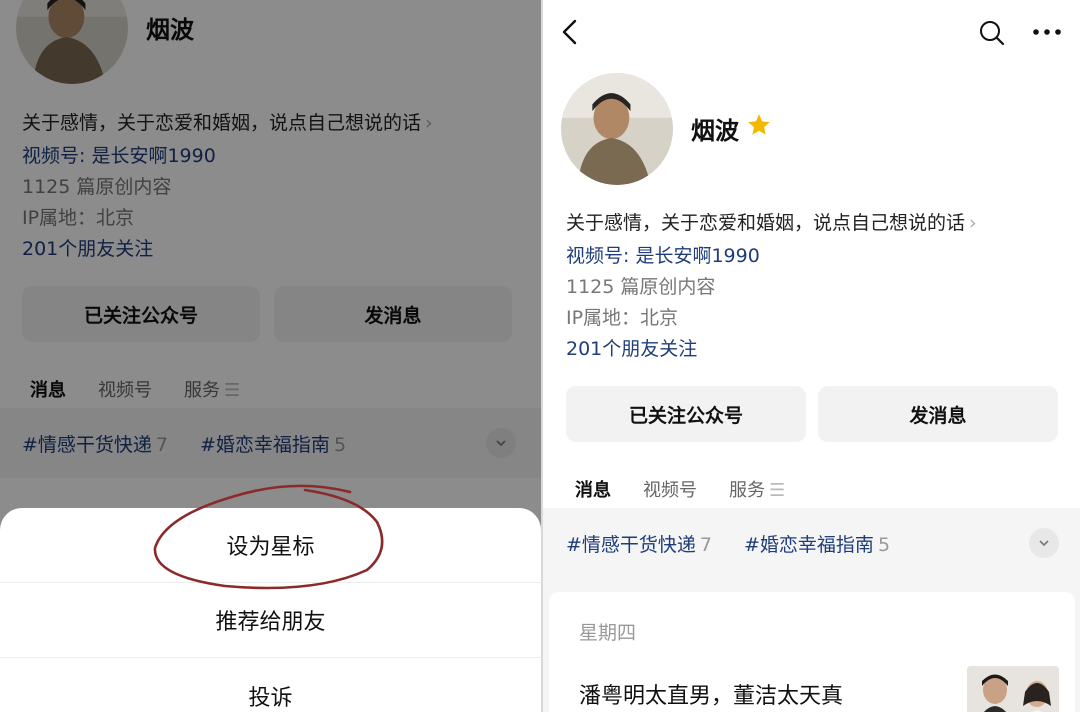 This screenshot has height=712, width=1080. What do you see at coordinates (686, 414) in the screenshot?
I see `followed-button: 已关注公众号` at bounding box center [686, 414].